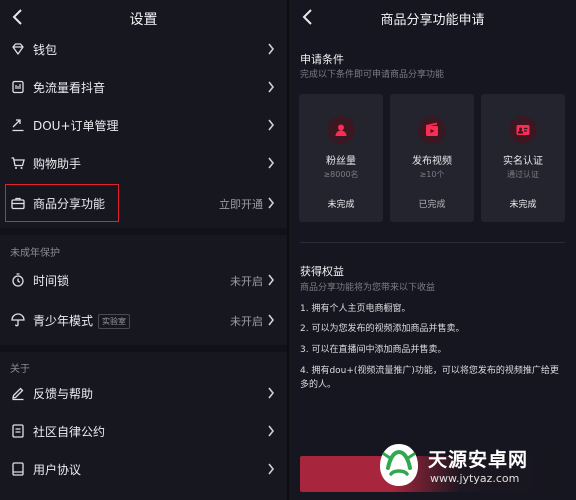 Image resolution: width=576 pixels, height=500 pixels. I want to click on condition-card-real-name: 实名认证 通过认证 未完成, so click(523, 158).